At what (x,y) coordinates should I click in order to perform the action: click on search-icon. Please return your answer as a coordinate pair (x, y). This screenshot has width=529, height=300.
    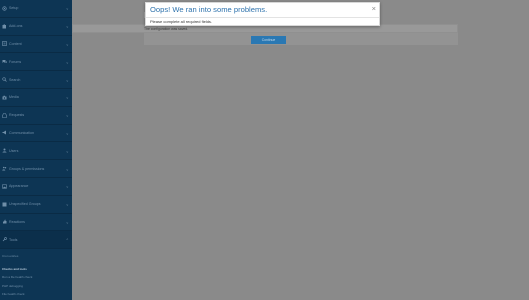
    Looking at the image, I should click on (4, 79).